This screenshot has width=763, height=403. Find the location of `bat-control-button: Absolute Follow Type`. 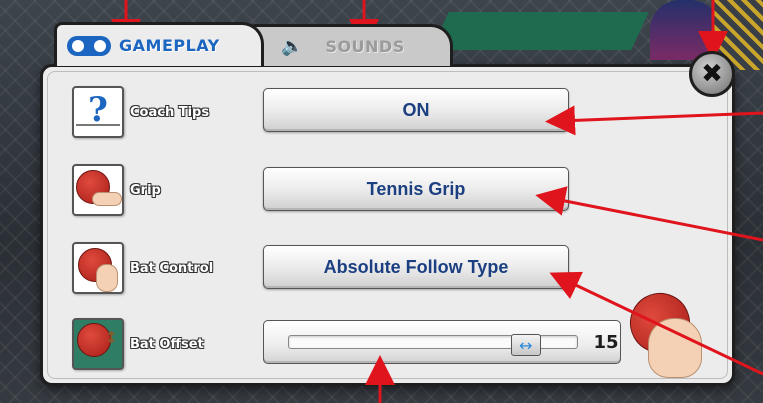

bat-control-button: Absolute Follow Type is located at coordinates (416, 267).